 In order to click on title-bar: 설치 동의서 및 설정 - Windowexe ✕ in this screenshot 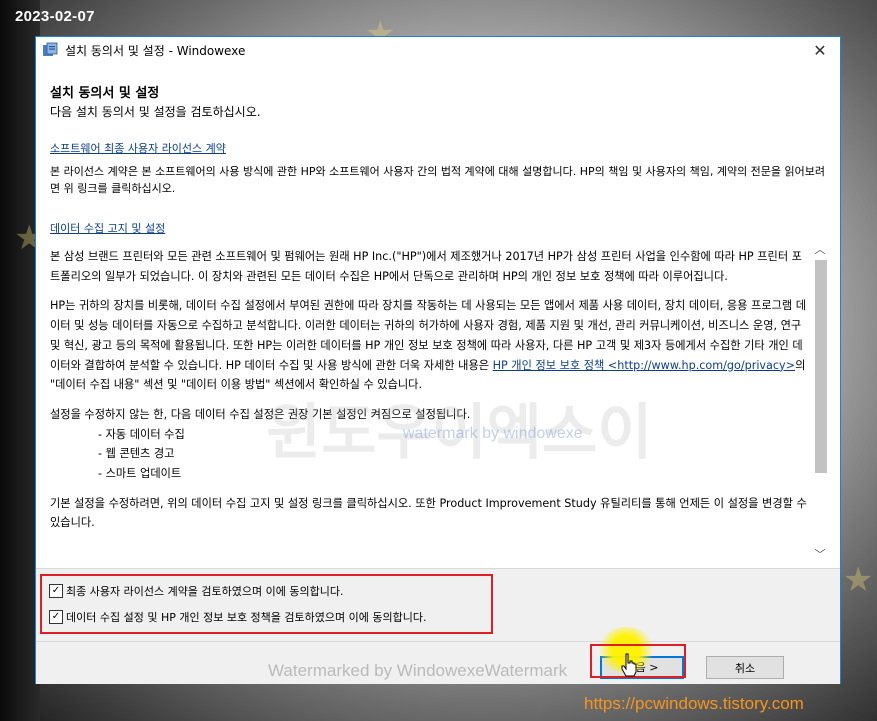, I will do `click(438, 50)`.